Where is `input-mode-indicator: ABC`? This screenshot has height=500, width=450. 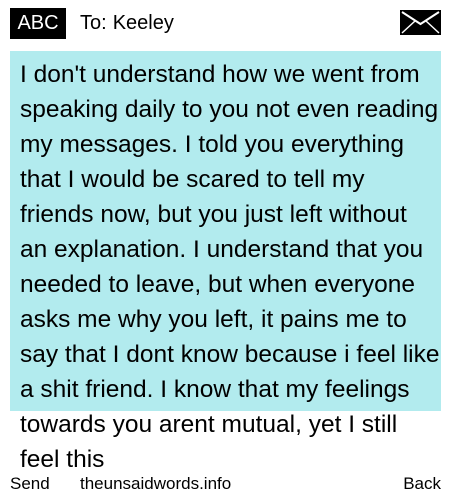
input-mode-indicator: ABC is located at coordinates (38, 23).